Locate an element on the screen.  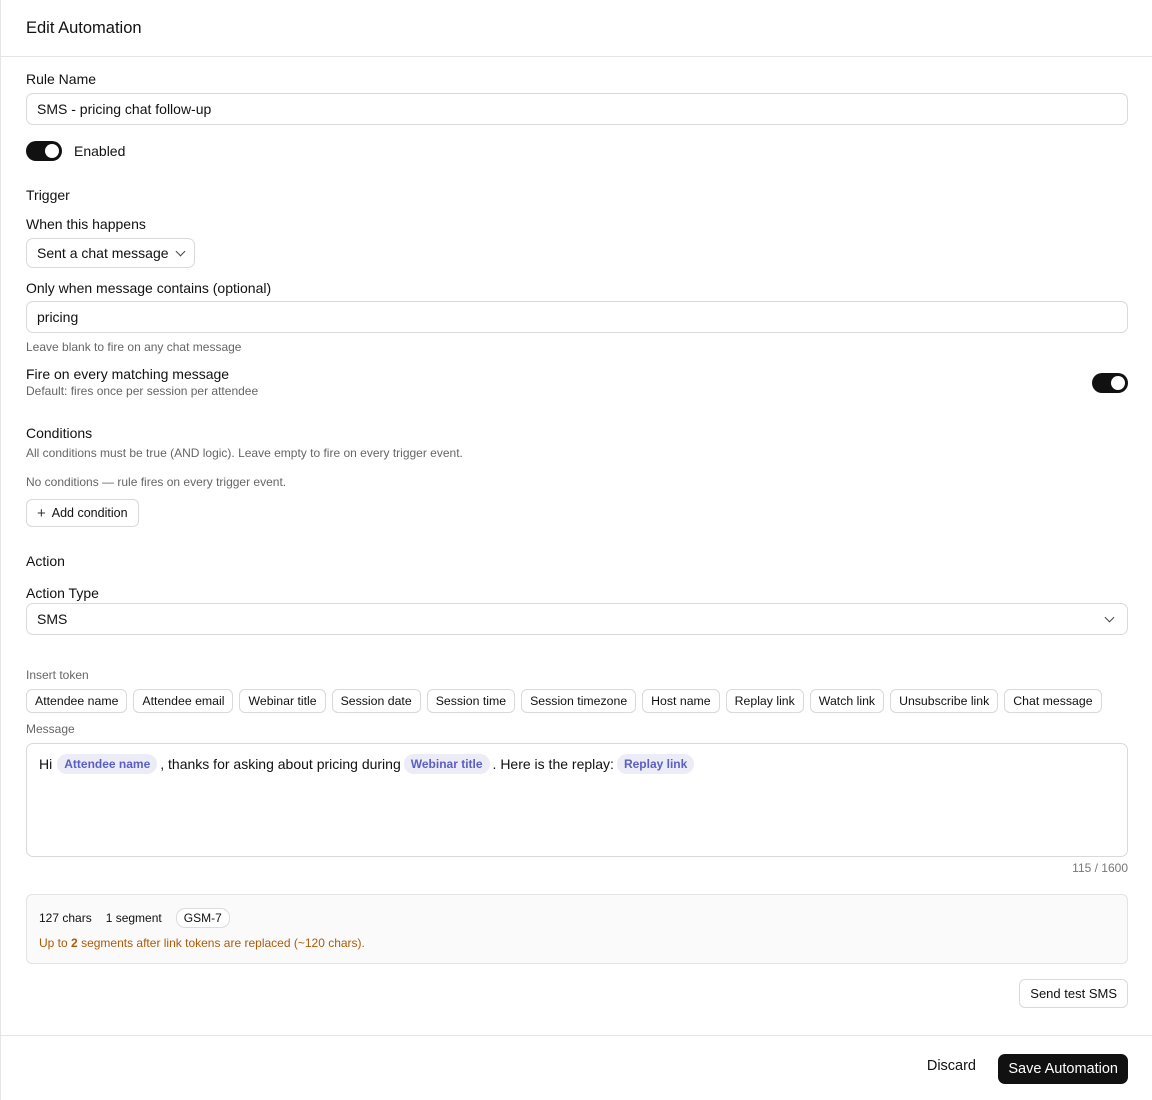
add-condition-button: + Add condition is located at coordinates (82, 513).